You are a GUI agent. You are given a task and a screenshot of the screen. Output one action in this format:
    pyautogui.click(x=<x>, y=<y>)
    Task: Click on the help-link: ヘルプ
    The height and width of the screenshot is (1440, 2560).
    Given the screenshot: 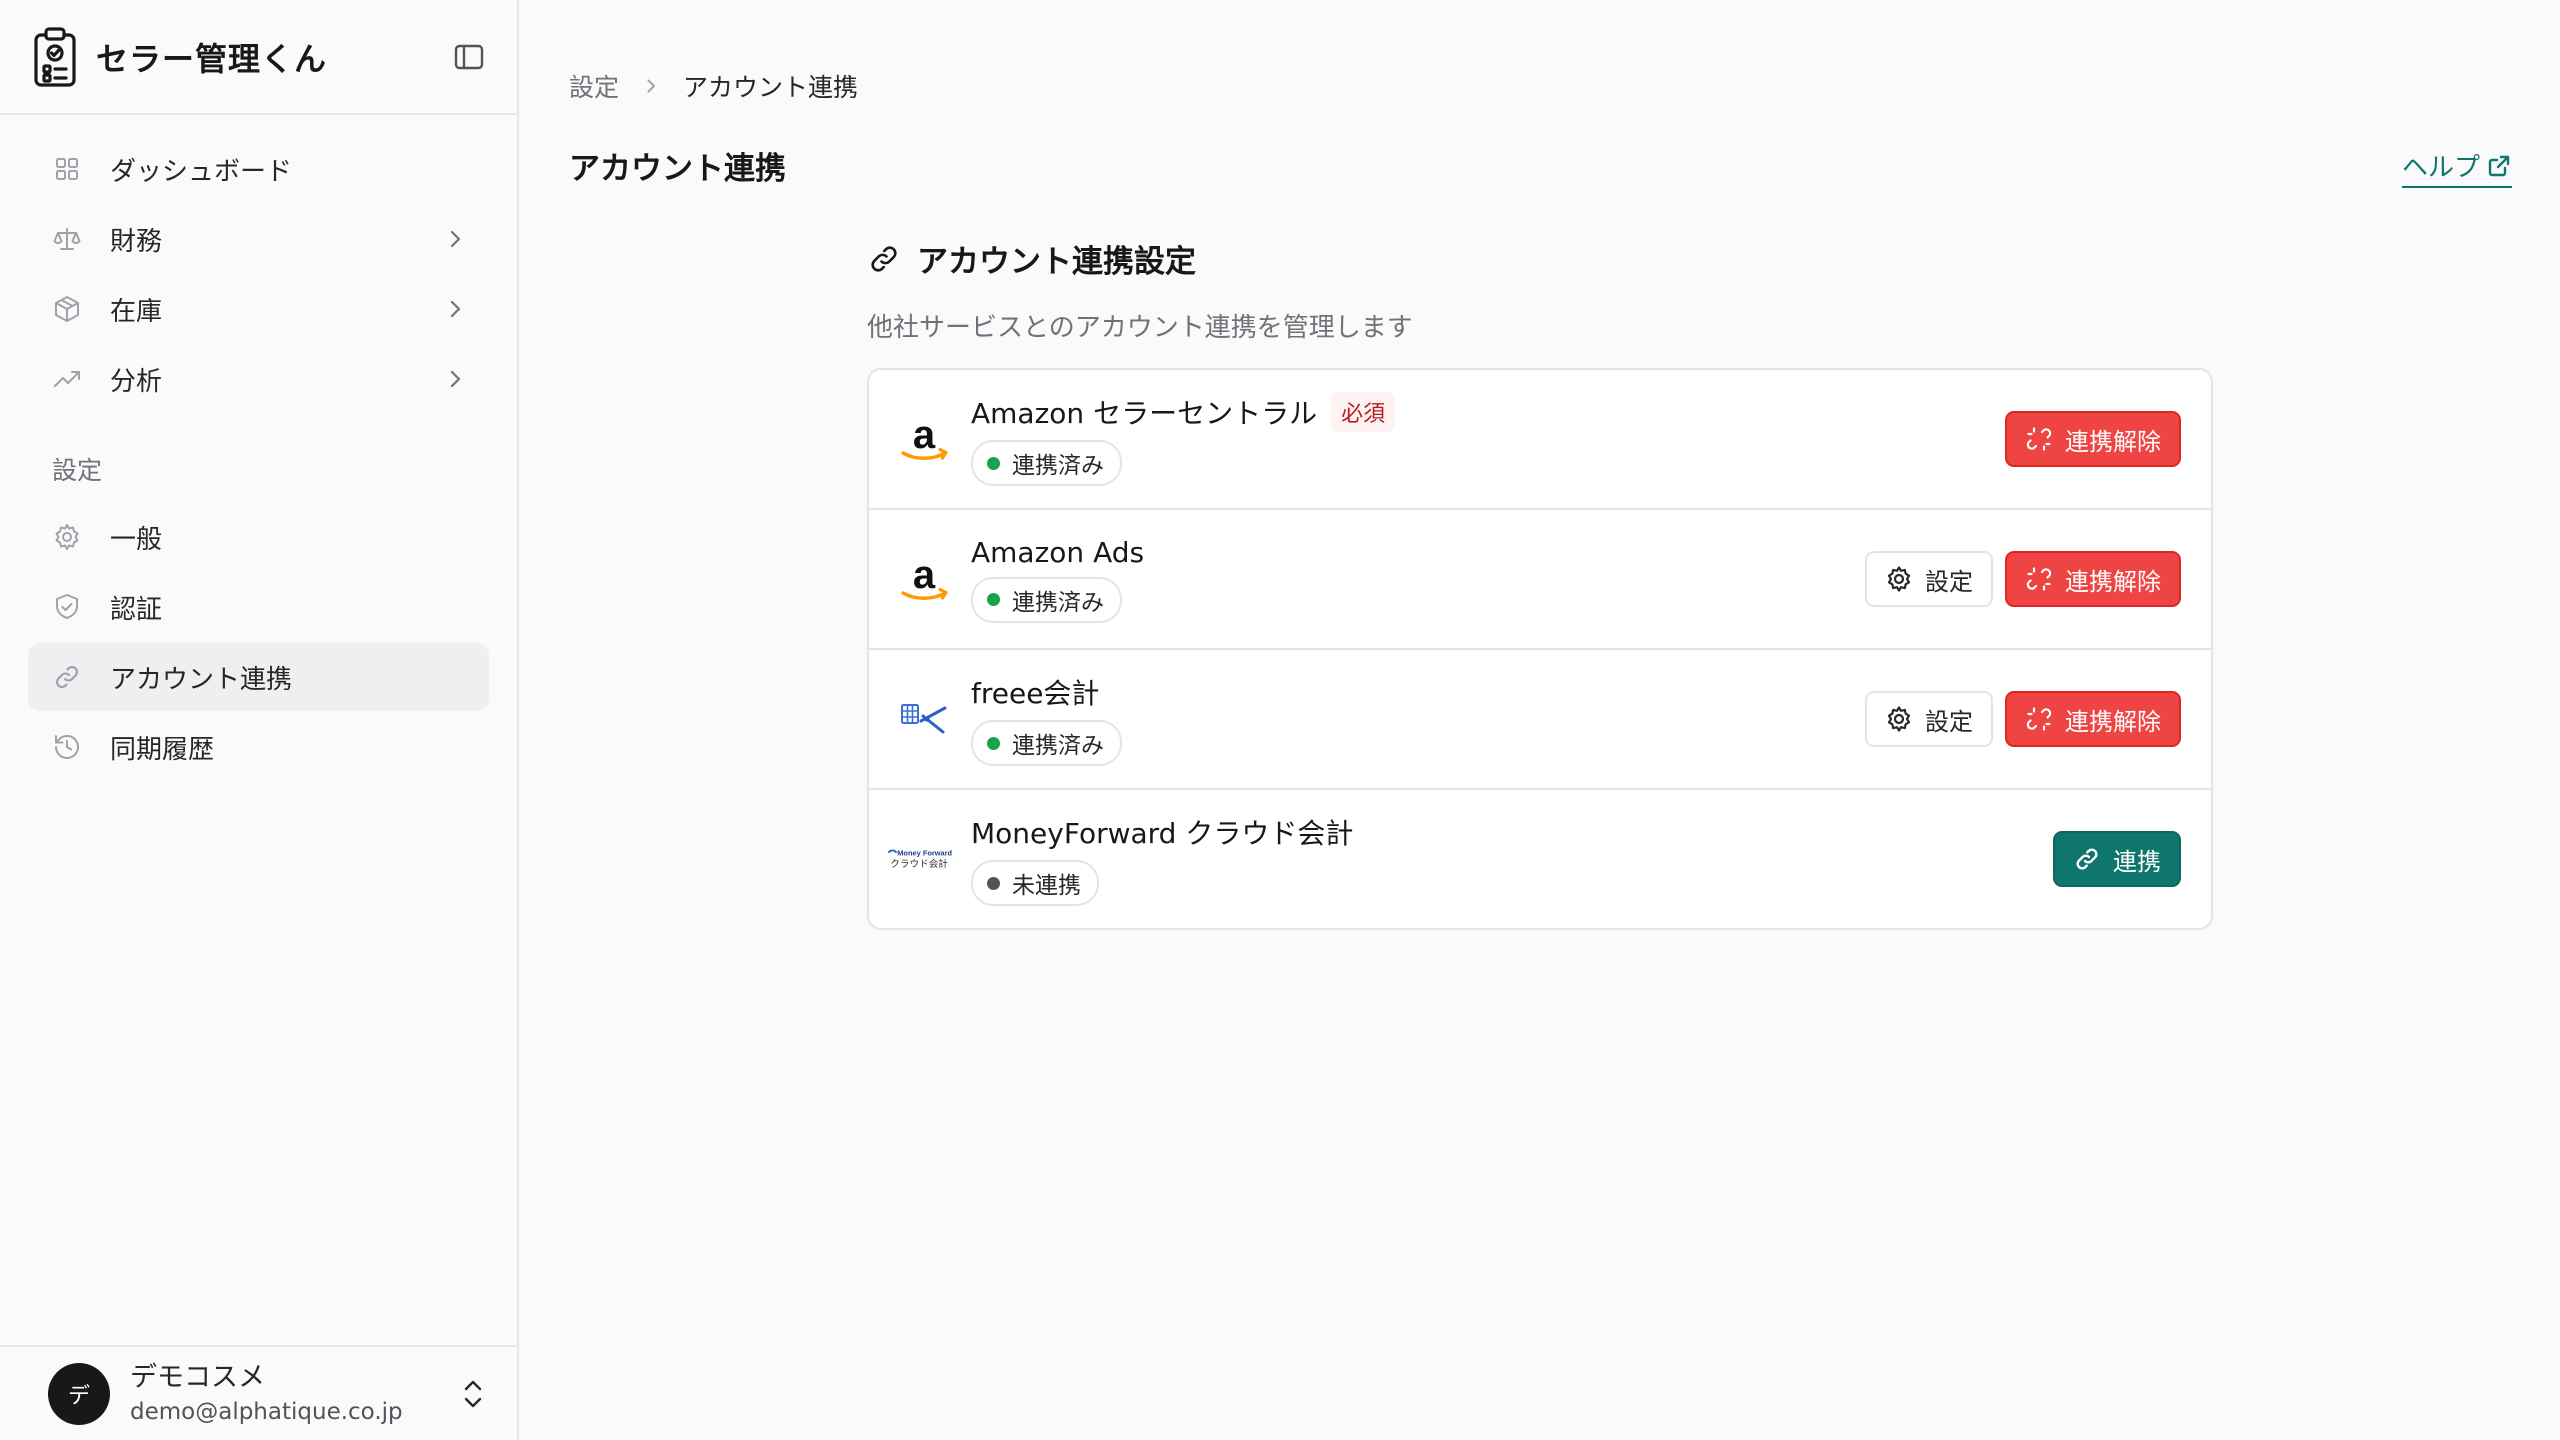 What is the action you would take?
    pyautogui.click(x=2456, y=167)
    